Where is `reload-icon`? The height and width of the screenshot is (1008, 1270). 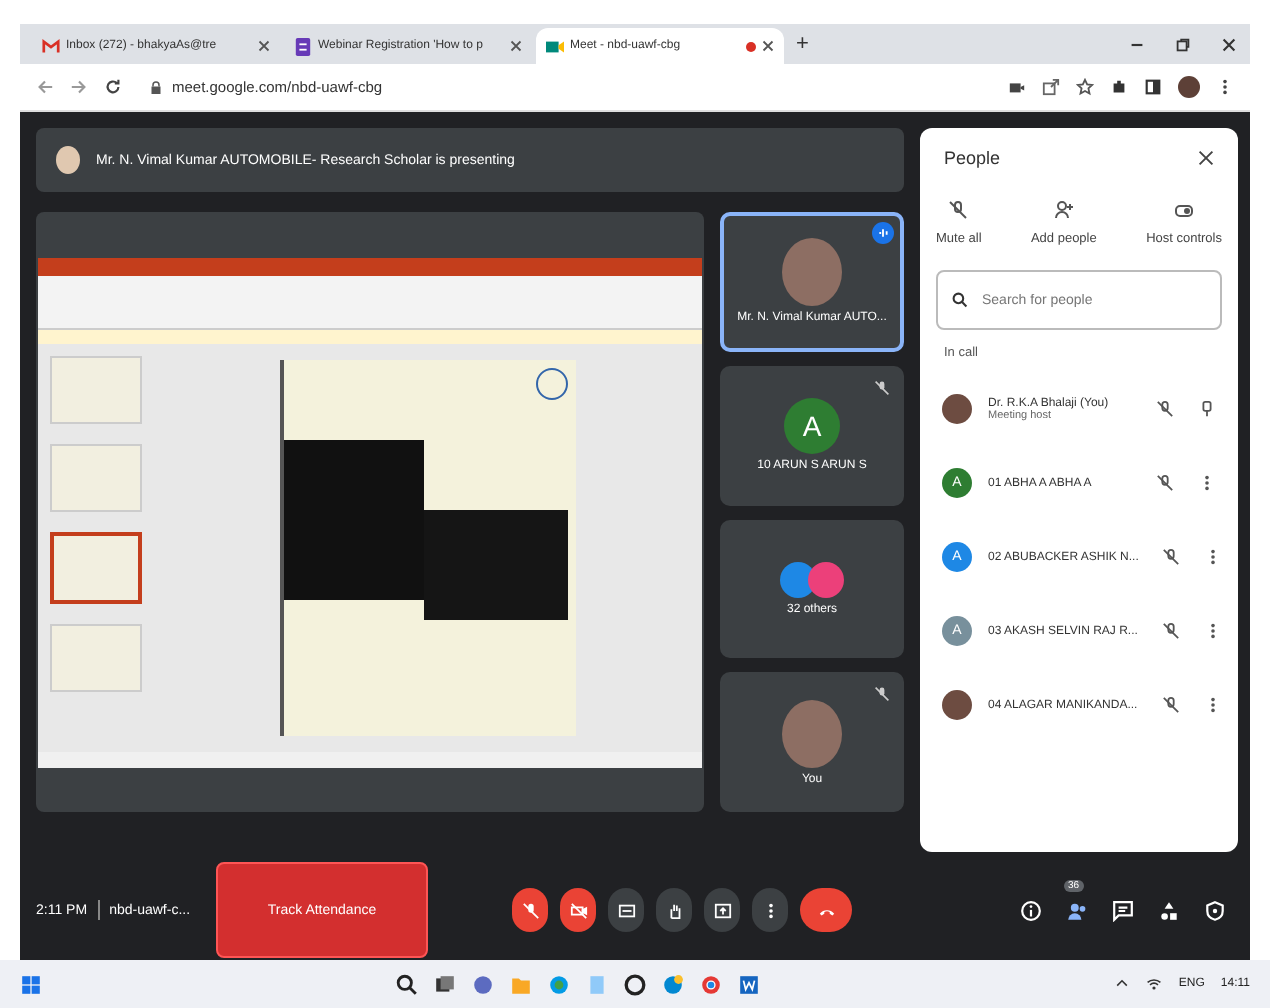
reload-icon is located at coordinates (113, 87).